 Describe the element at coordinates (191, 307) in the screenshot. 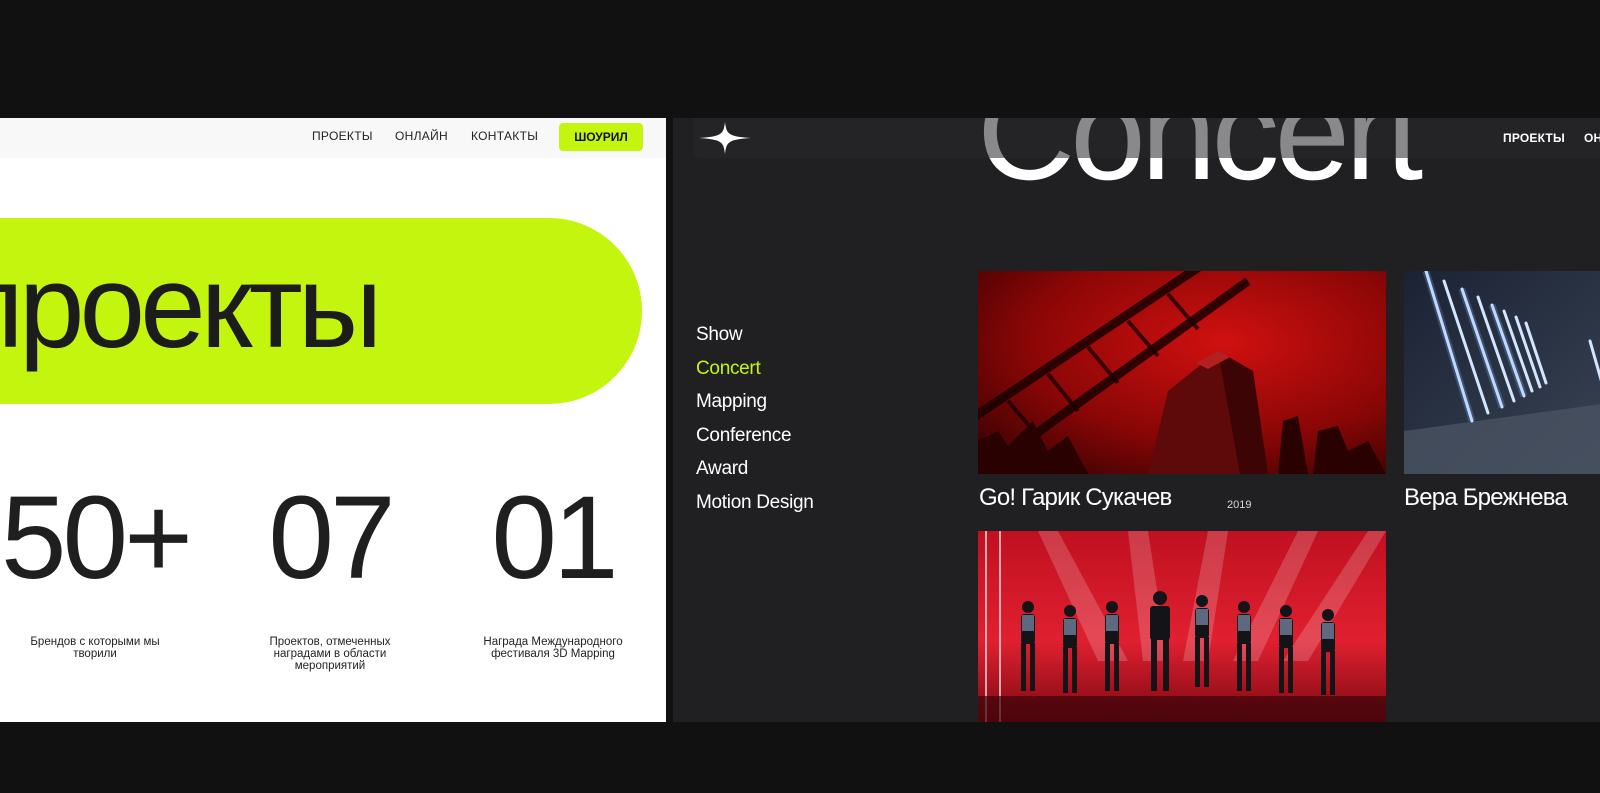

I see `hero-title: проекты` at that location.